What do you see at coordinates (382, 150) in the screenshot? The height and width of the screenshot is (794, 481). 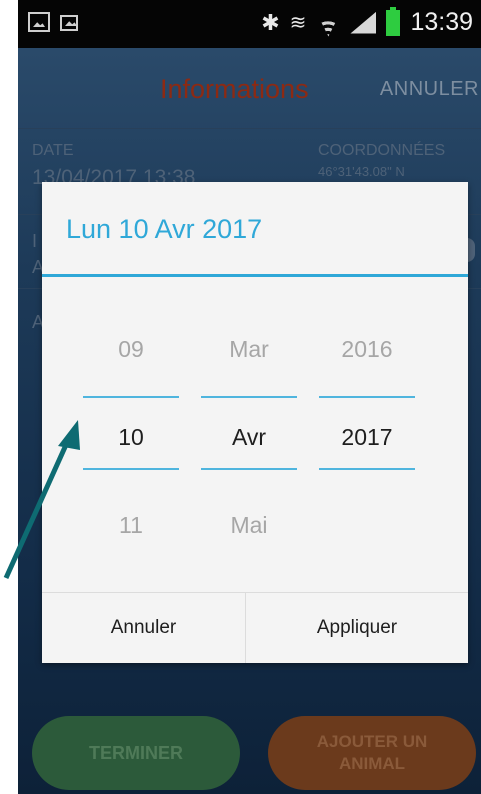 I see `coordinates-label: COORDONNÉES` at bounding box center [382, 150].